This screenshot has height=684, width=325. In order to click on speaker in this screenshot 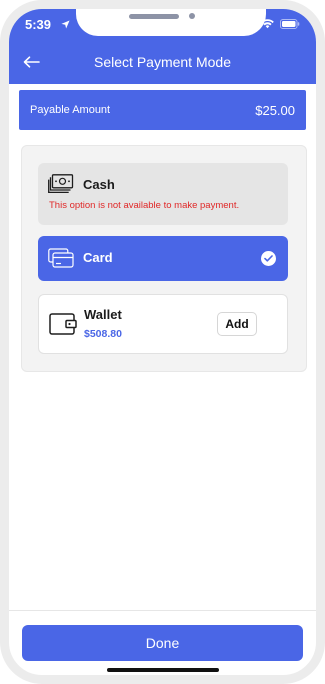, I will do `click(154, 16)`.